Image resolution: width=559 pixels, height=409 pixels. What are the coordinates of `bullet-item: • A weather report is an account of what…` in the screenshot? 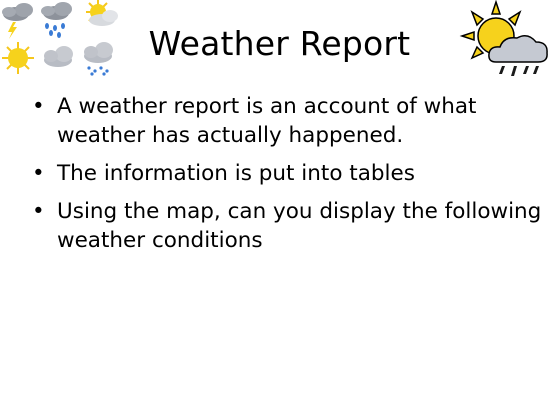 It's located at (282, 121).